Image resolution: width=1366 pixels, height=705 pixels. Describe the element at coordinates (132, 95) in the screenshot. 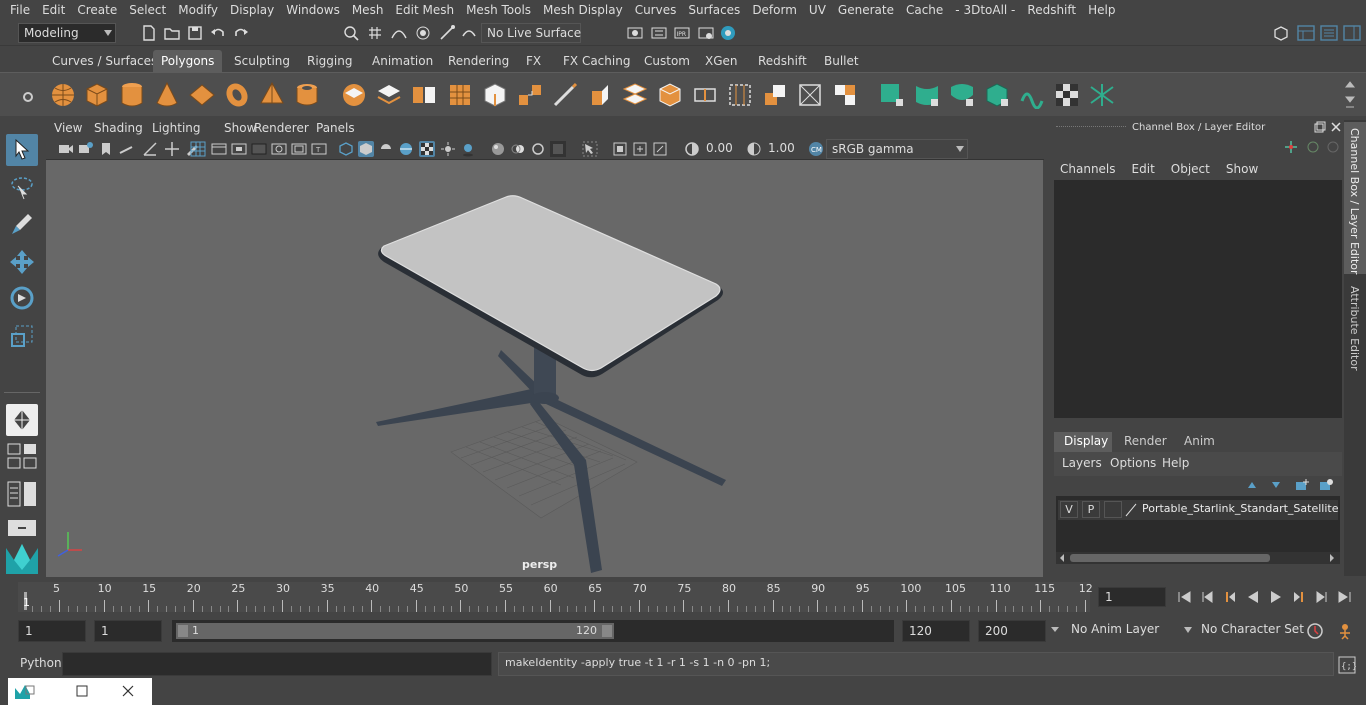

I see `poly-cylinder-icon` at that location.